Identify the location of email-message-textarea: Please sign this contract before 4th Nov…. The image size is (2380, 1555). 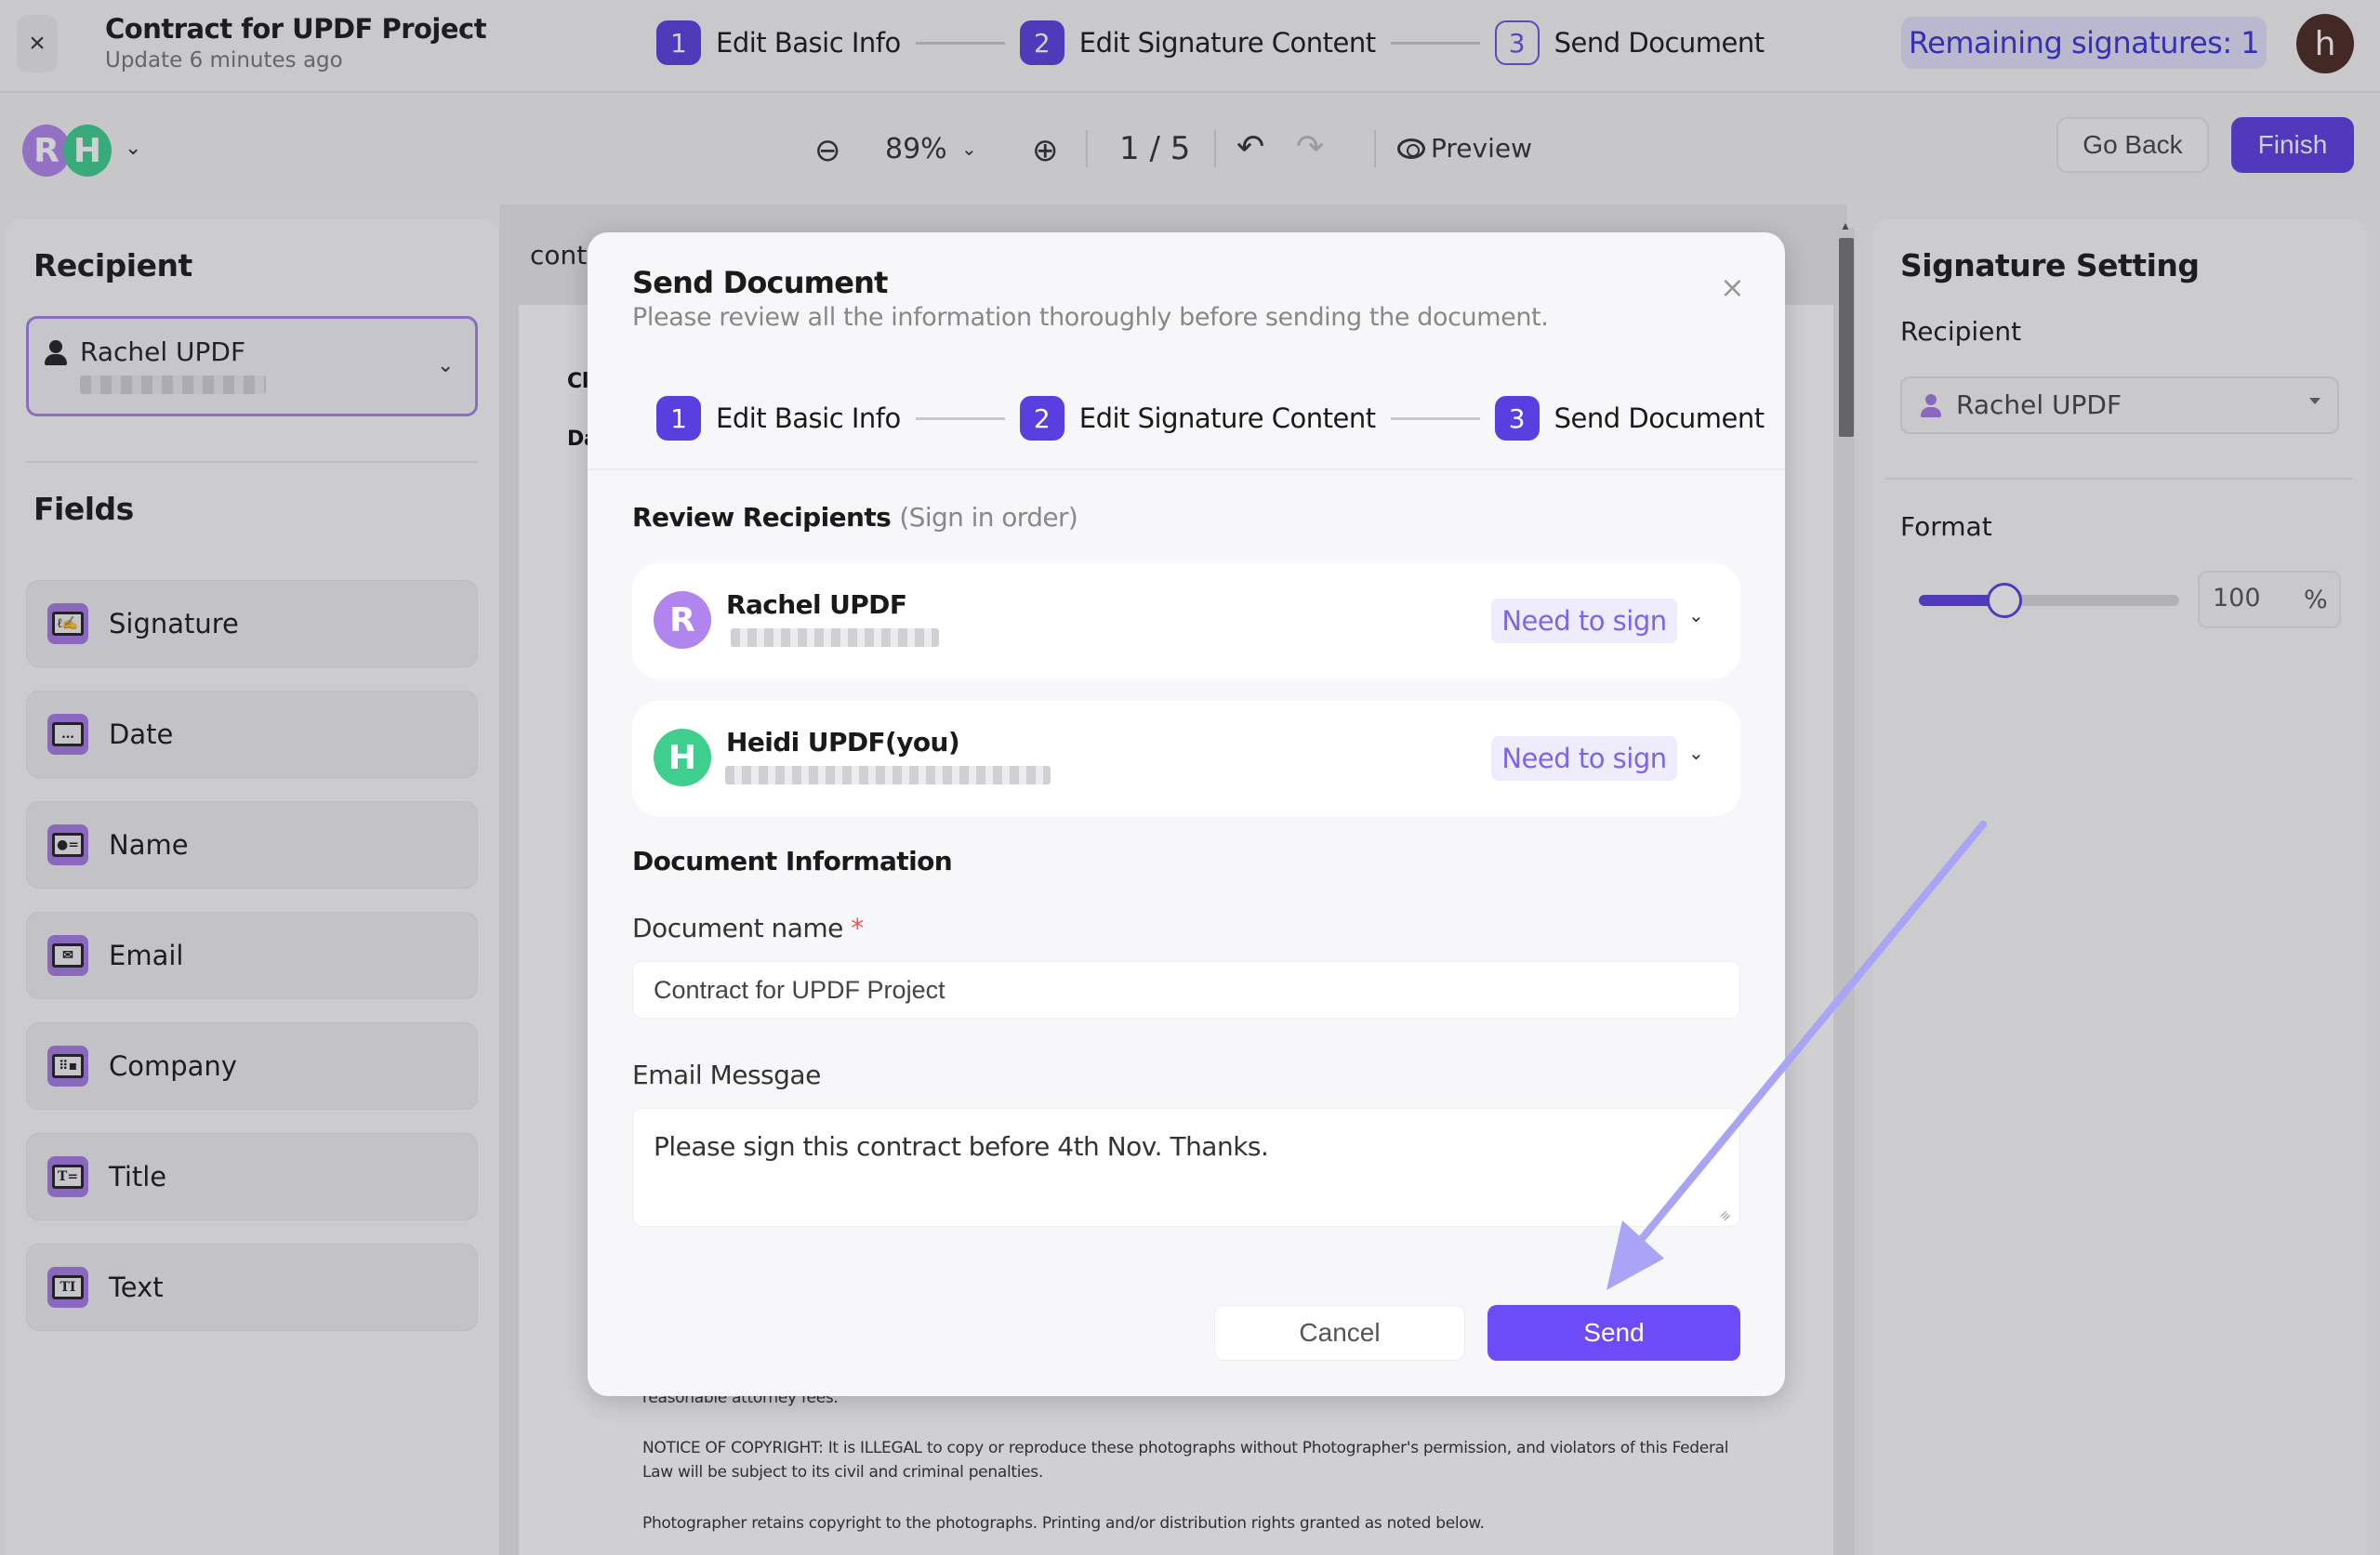
(1186, 1167).